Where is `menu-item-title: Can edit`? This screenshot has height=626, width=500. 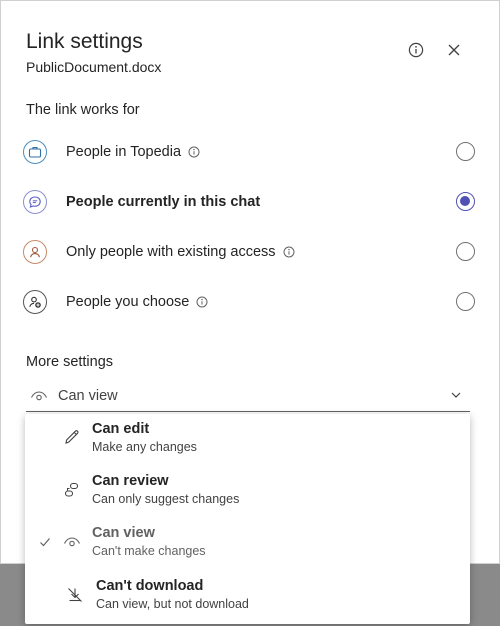 menu-item-title: Can edit is located at coordinates (121, 429).